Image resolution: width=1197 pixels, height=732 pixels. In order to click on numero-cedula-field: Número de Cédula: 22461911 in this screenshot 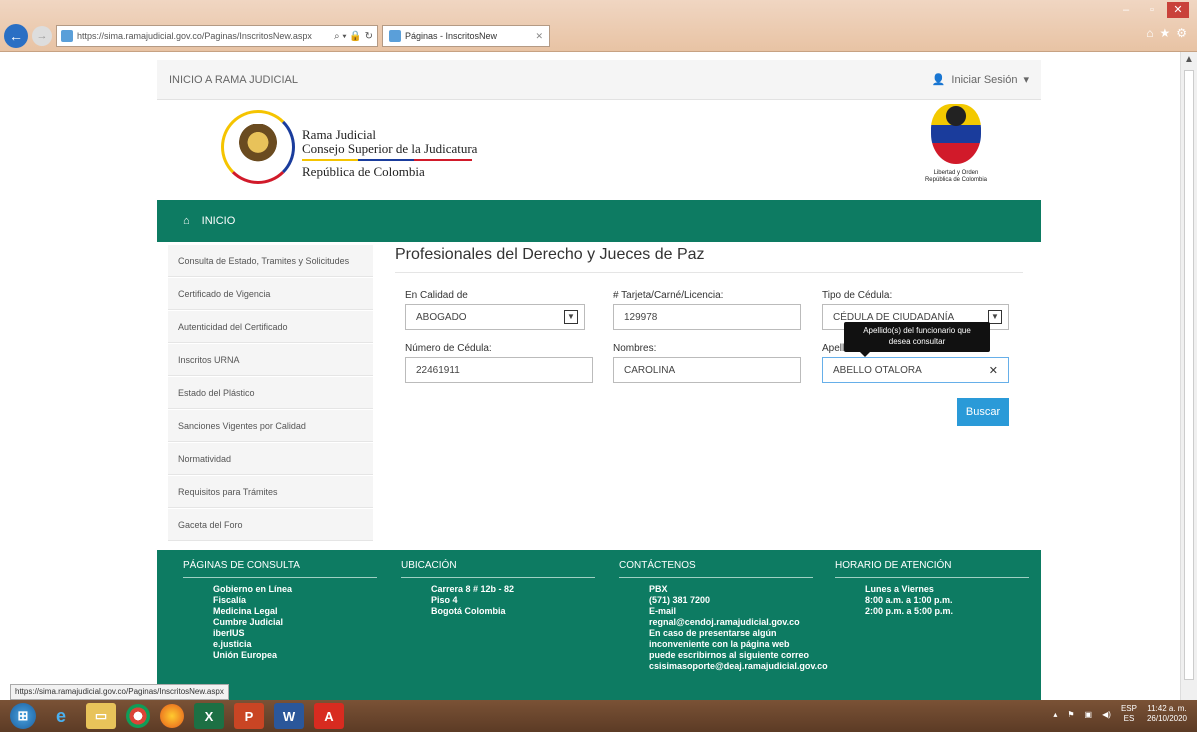, I will do `click(499, 363)`.